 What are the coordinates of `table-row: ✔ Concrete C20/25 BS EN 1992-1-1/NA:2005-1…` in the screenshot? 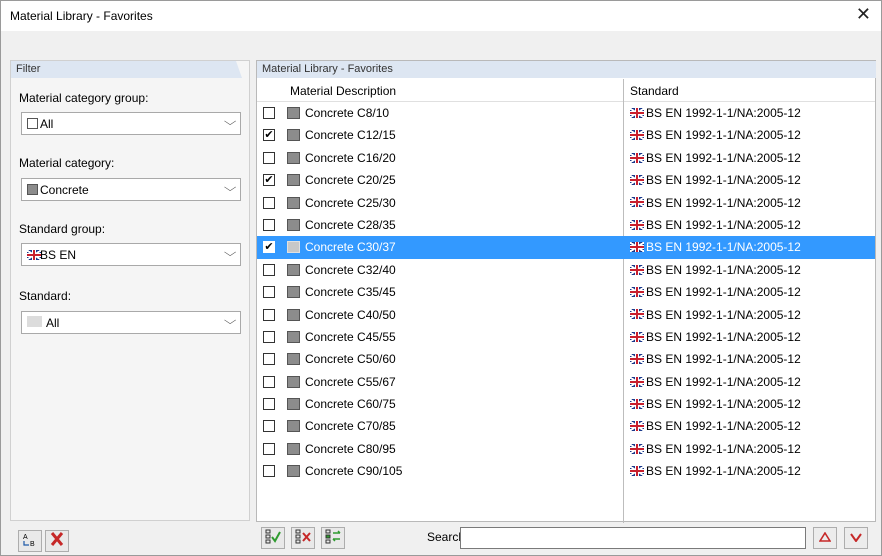 It's located at (566, 180).